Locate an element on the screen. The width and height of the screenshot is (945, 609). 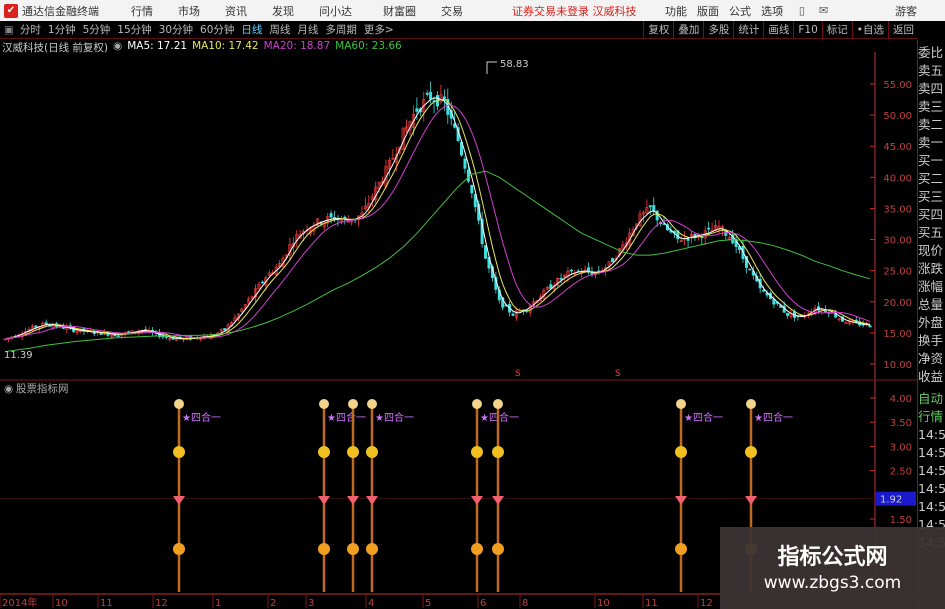
current-value: 1.92 is located at coordinates (891, 500).